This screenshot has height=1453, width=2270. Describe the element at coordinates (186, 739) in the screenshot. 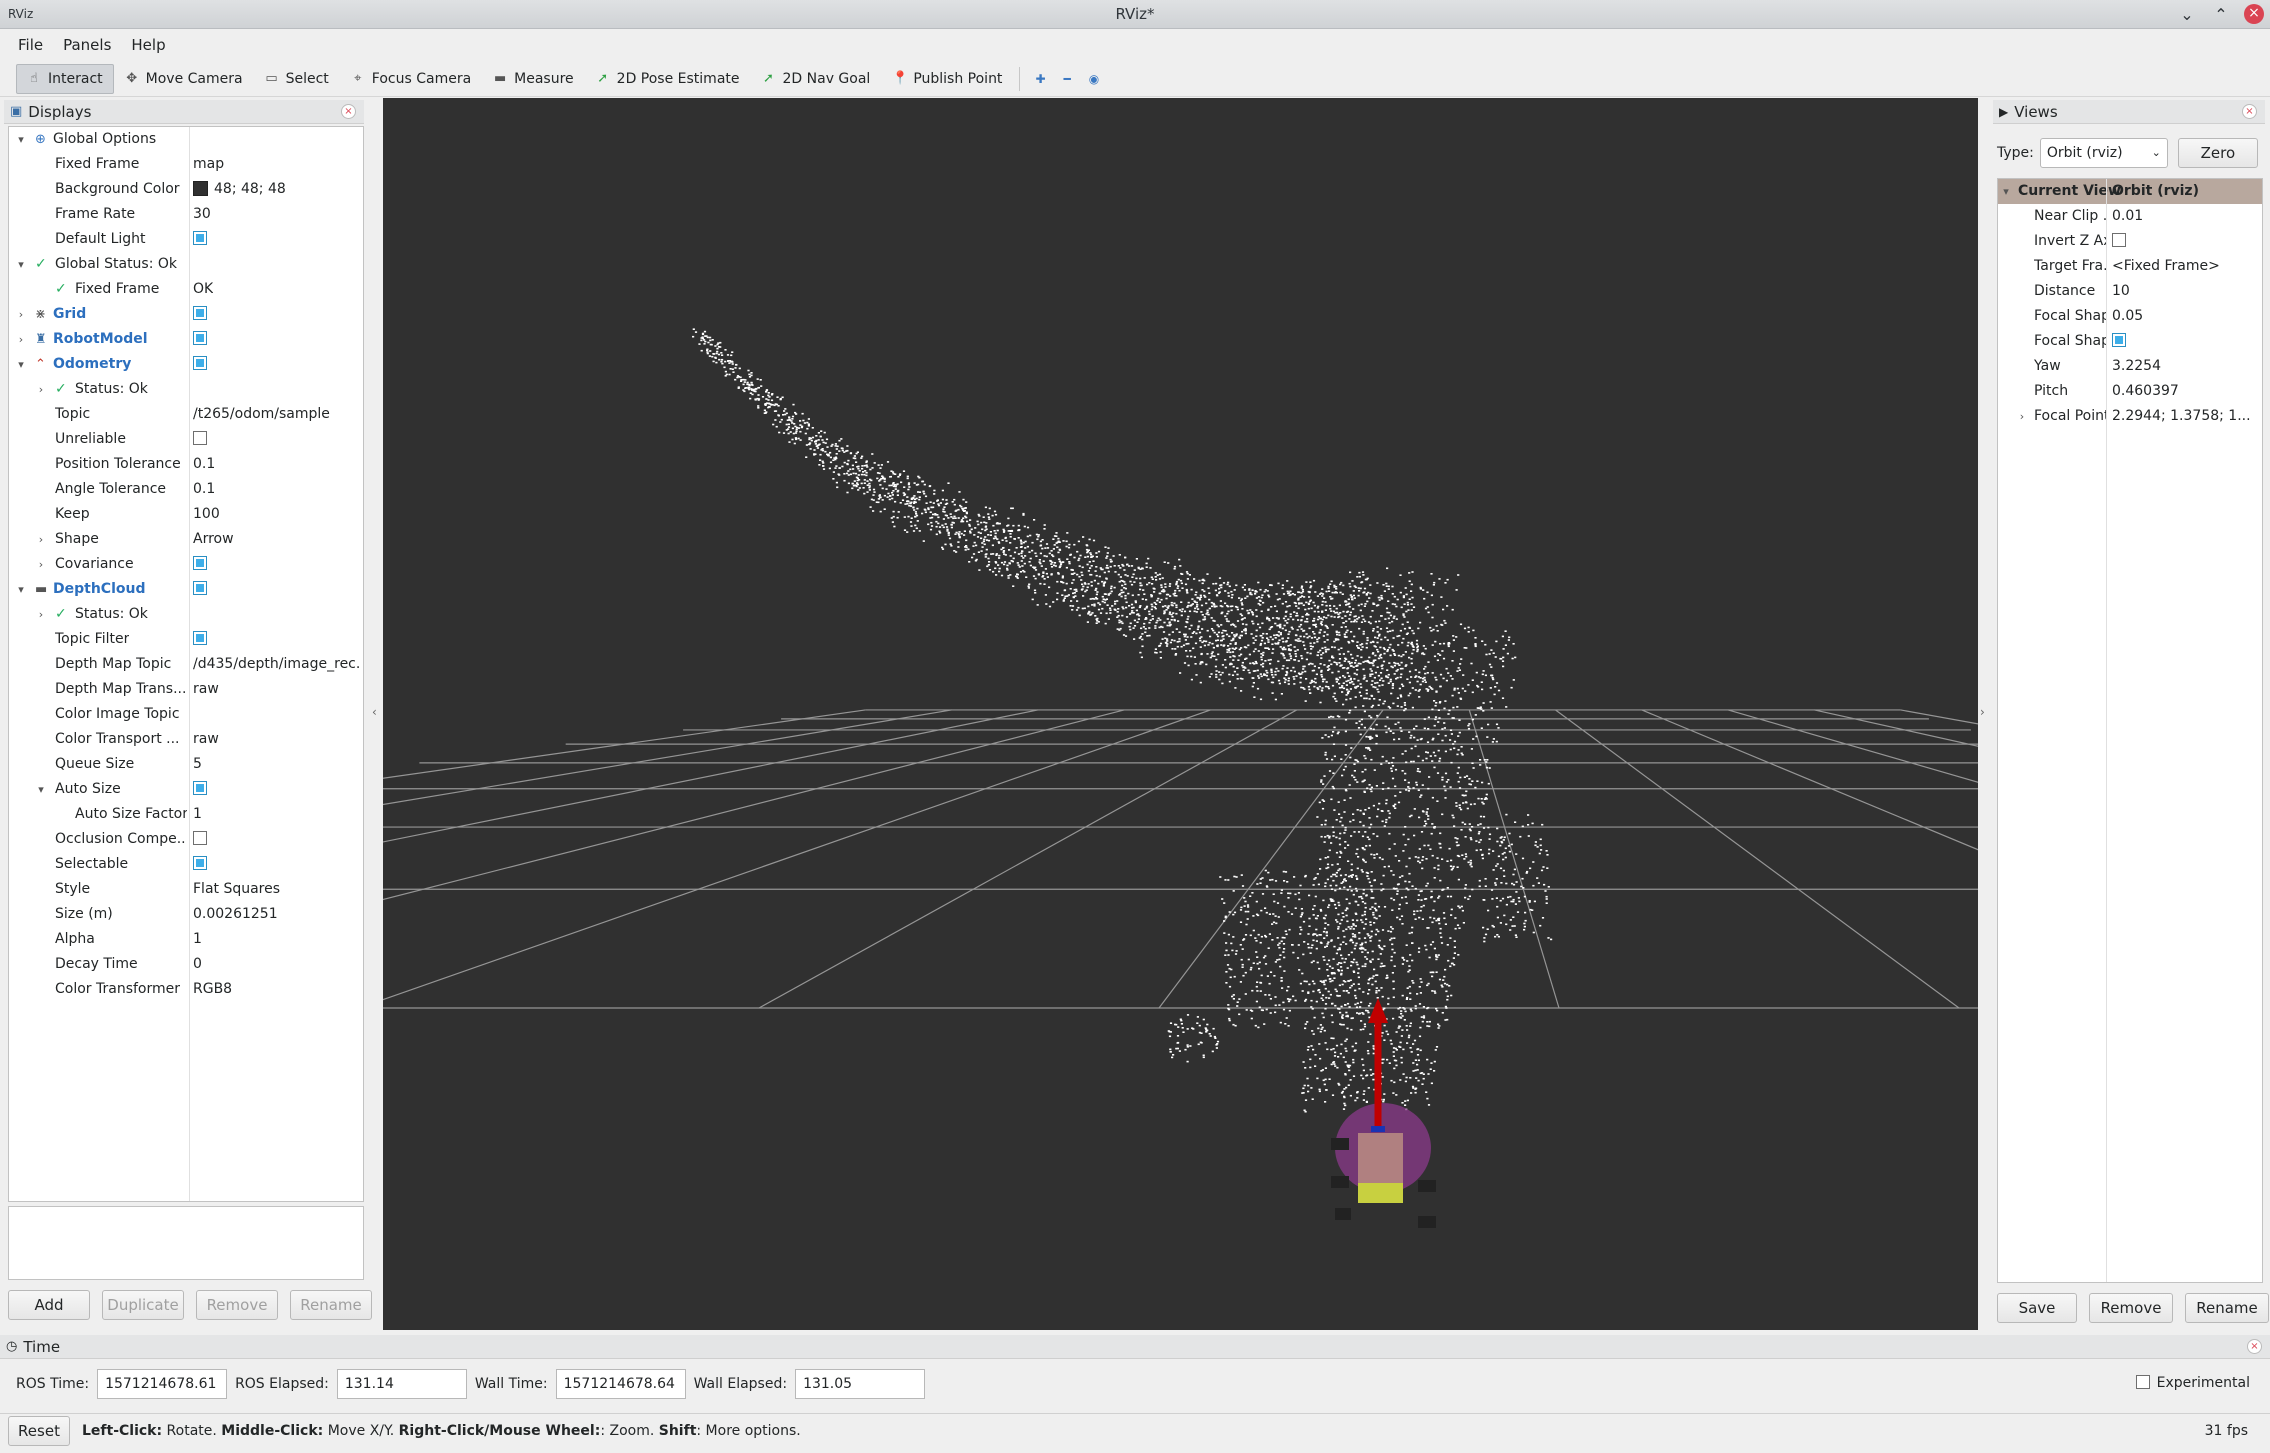

I see `display-row: Color Transport ... raw` at that location.